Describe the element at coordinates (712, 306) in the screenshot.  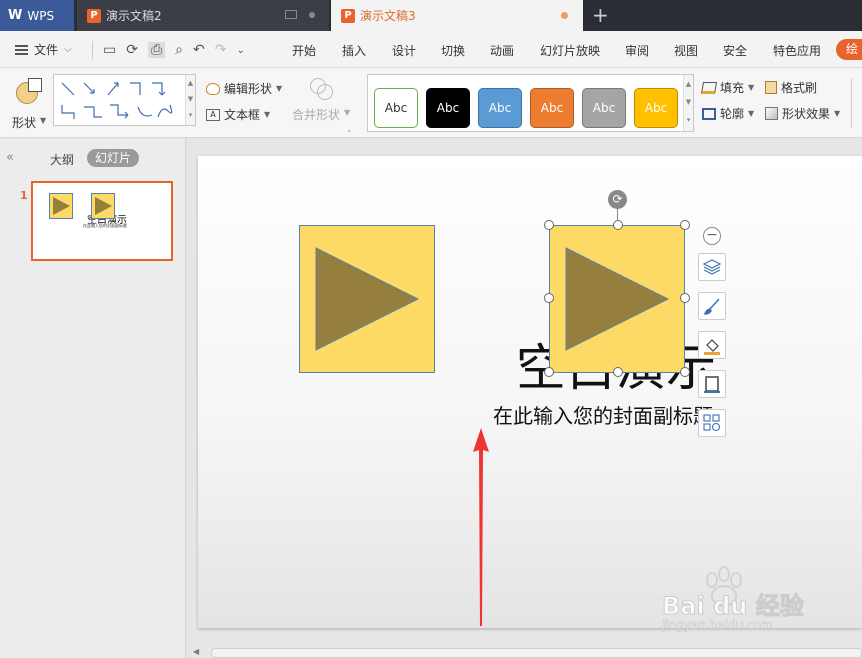
I see `style-brush-button` at that location.